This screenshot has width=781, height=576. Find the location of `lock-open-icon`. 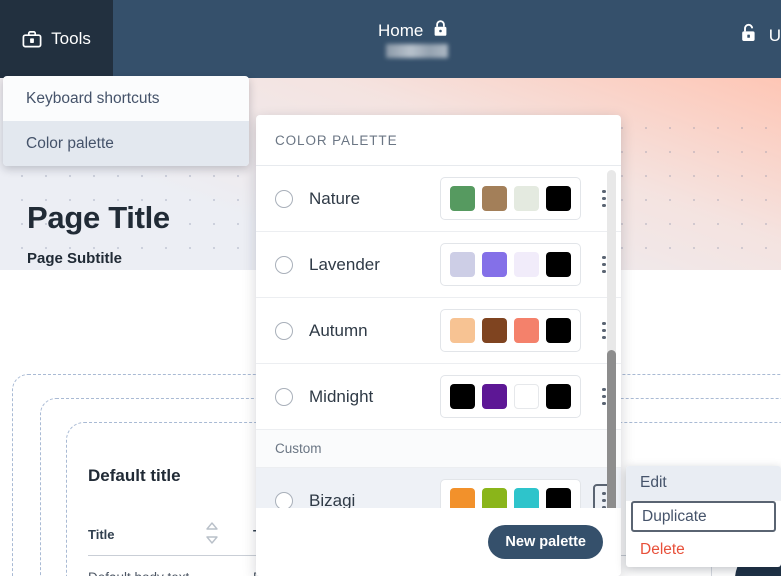

lock-open-icon is located at coordinates (749, 35).